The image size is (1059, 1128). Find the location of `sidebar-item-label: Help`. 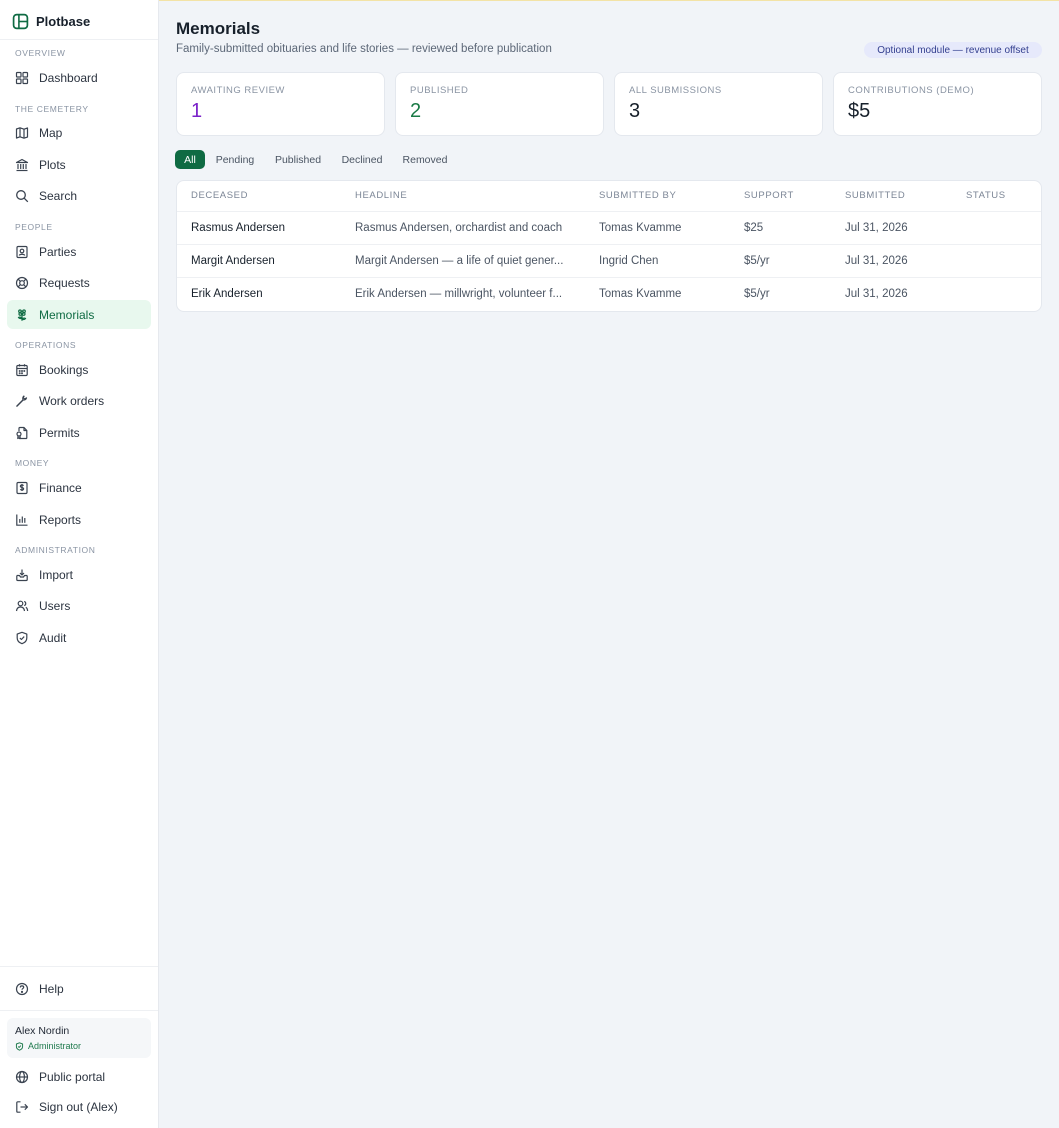

sidebar-item-label: Help is located at coordinates (51, 988).